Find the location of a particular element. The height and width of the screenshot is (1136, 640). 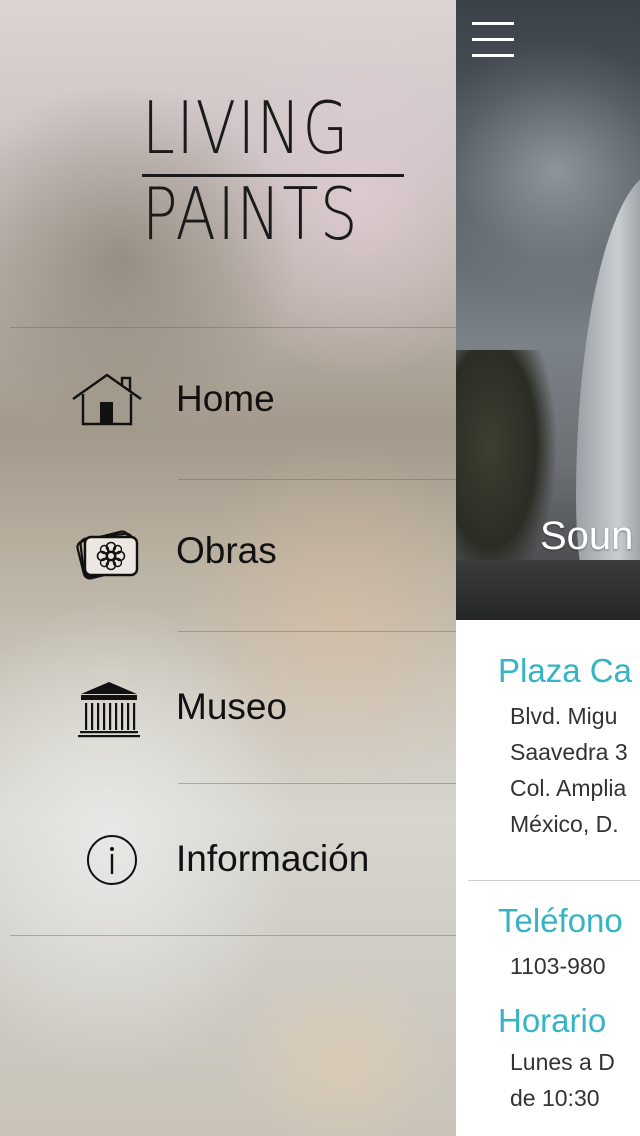

info-divider is located at coordinates (554, 880).